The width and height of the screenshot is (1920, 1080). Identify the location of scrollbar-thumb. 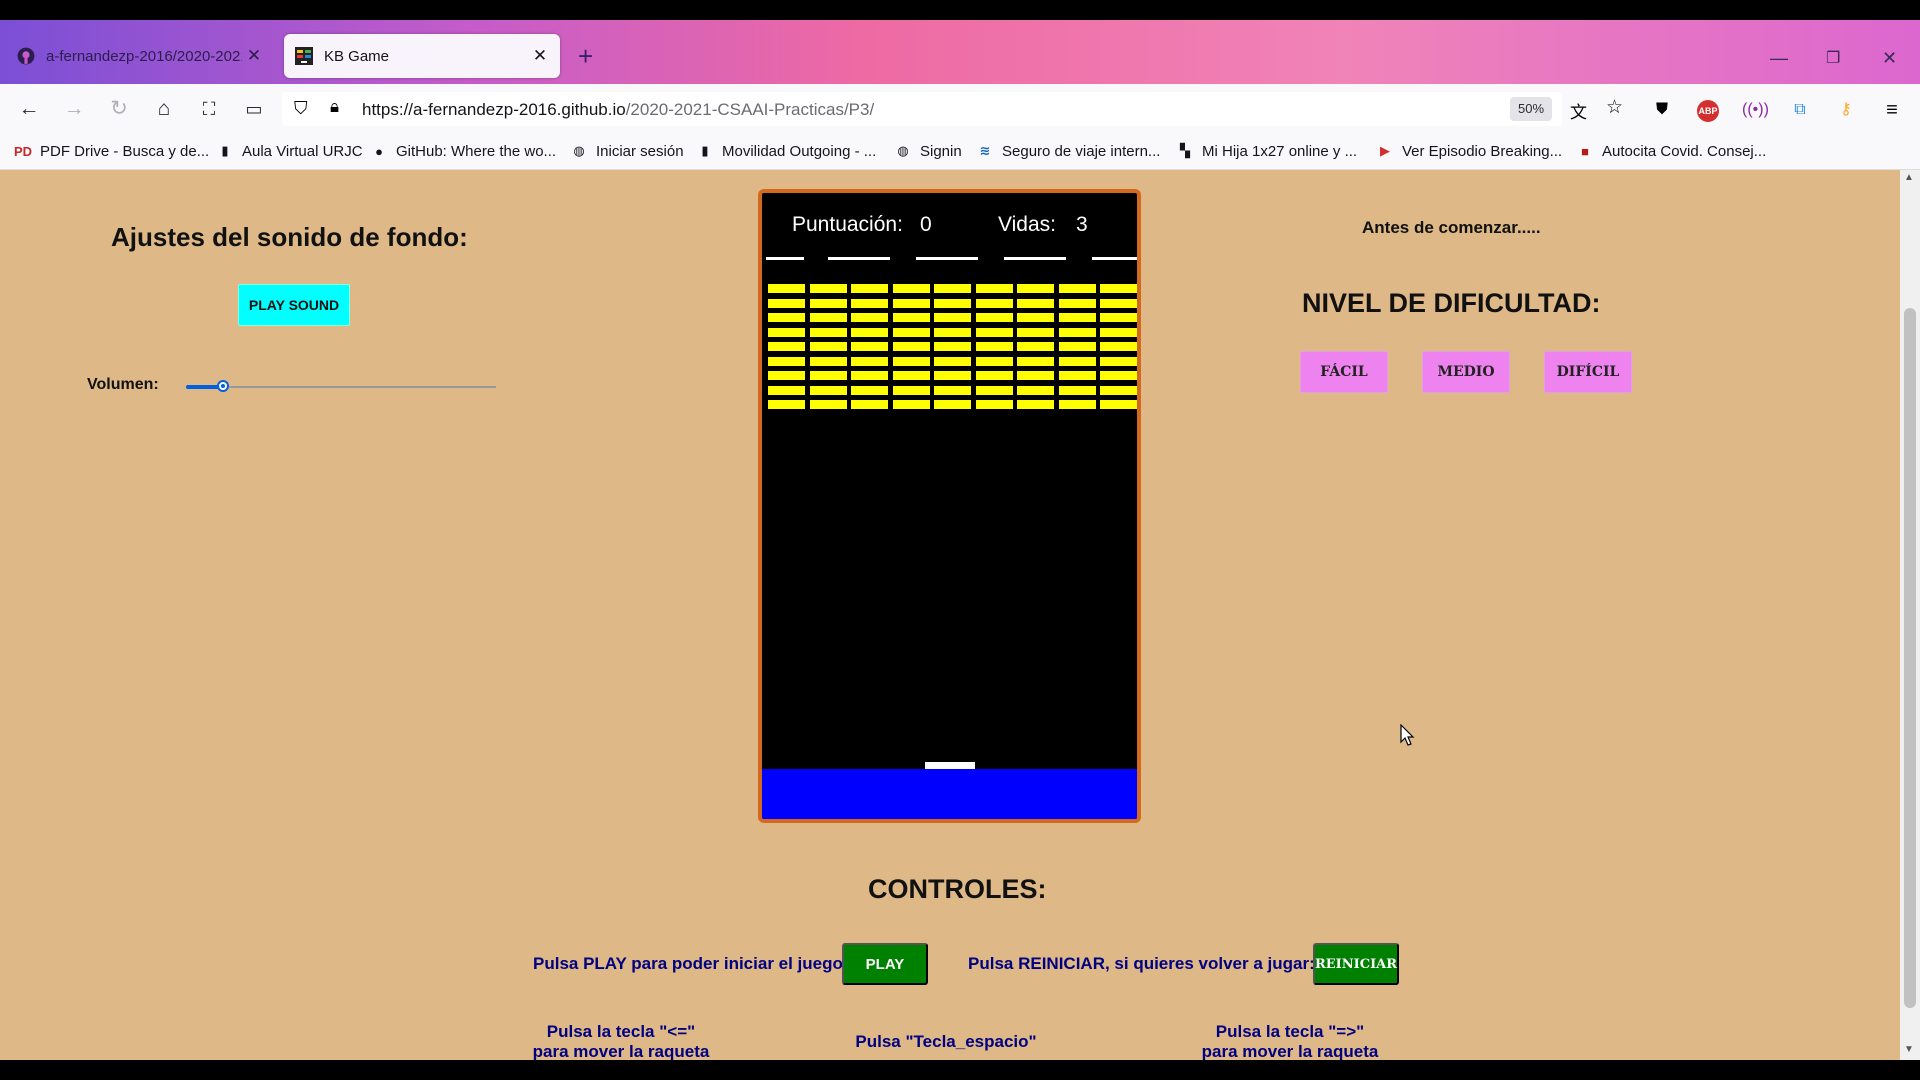
(1910, 658).